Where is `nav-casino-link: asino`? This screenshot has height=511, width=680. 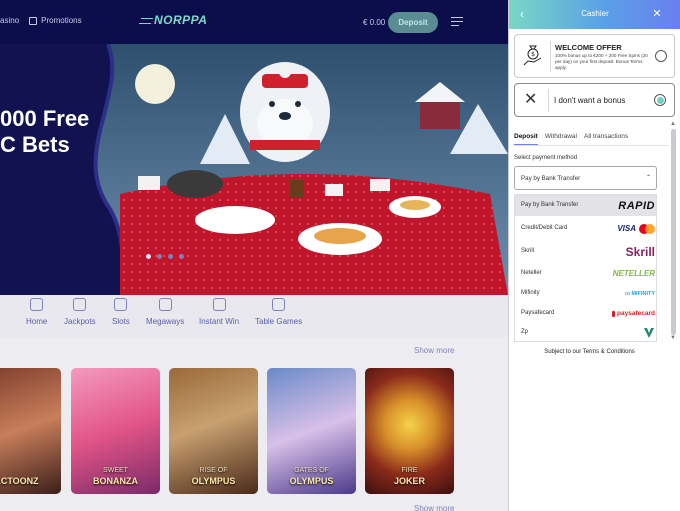 nav-casino-link: asino is located at coordinates (9, 20).